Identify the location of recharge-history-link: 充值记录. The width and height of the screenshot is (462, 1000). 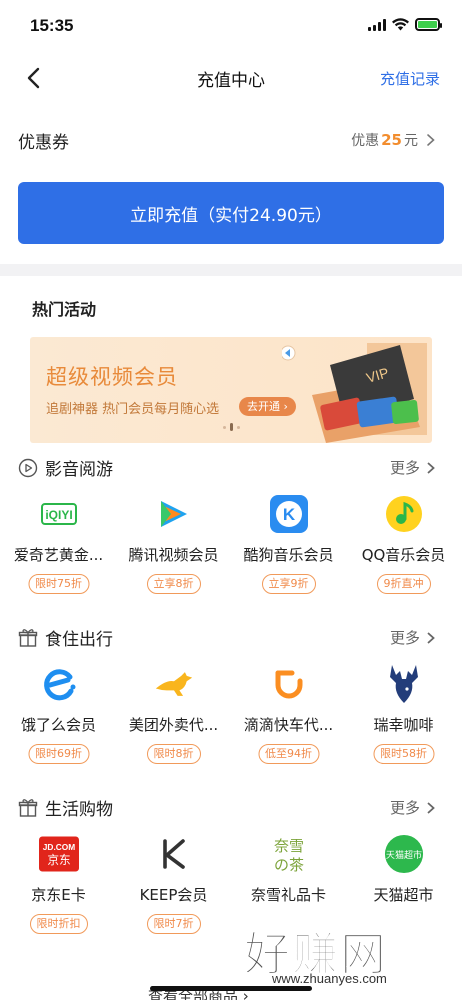
(410, 78).